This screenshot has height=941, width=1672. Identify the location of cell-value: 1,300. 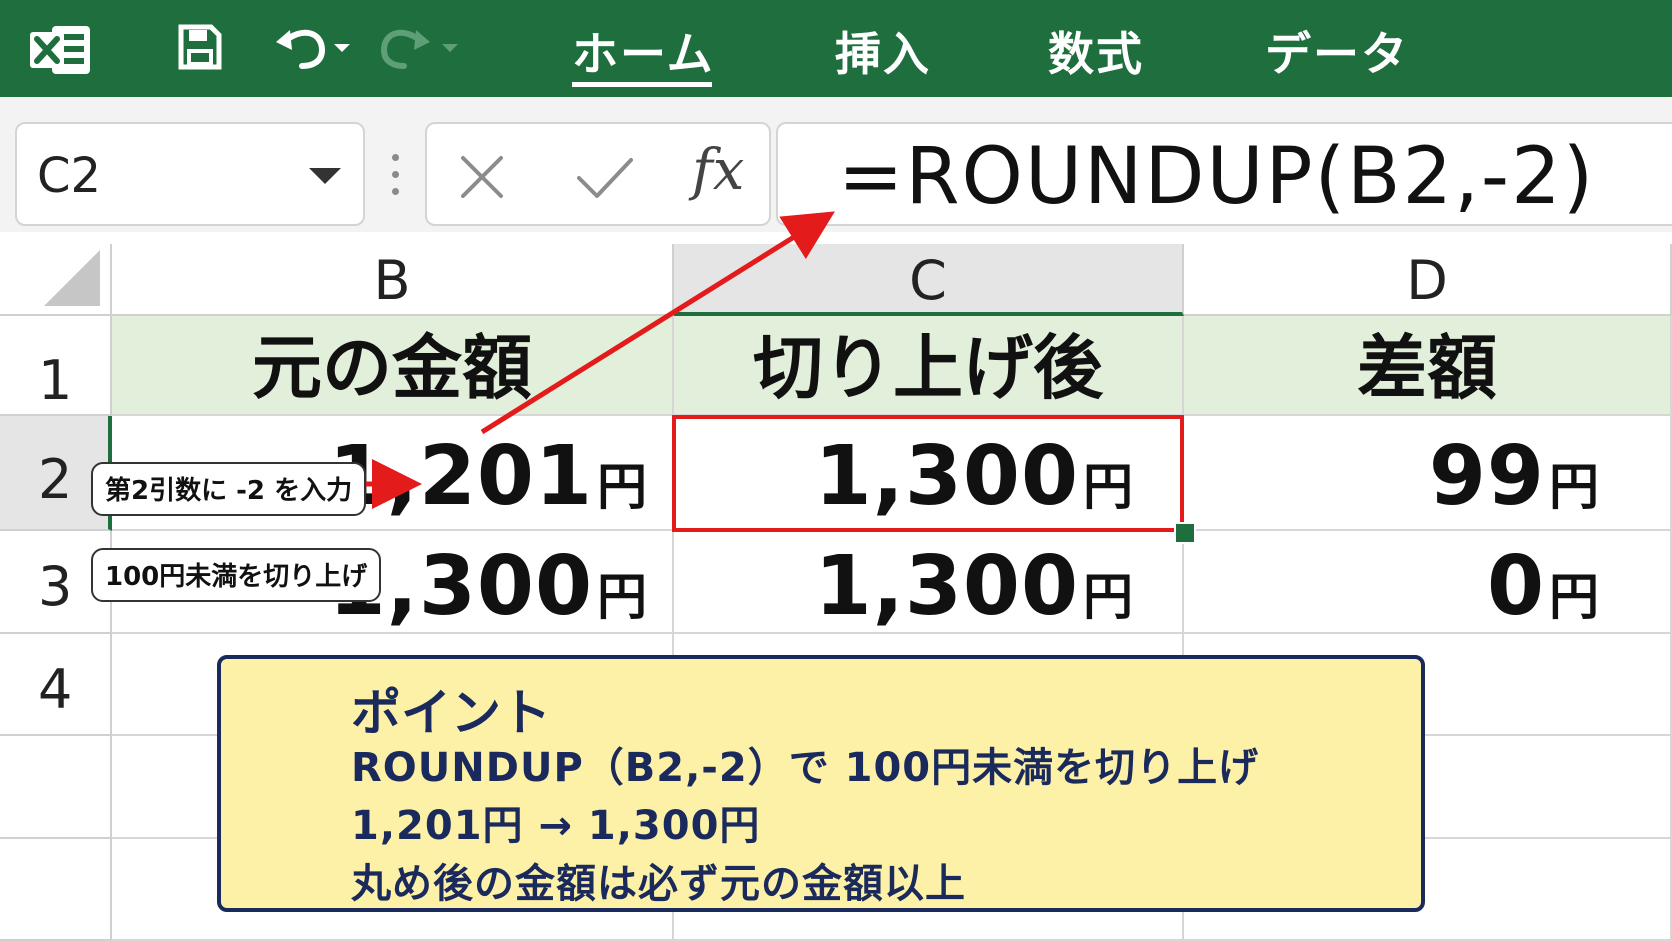
(946, 586).